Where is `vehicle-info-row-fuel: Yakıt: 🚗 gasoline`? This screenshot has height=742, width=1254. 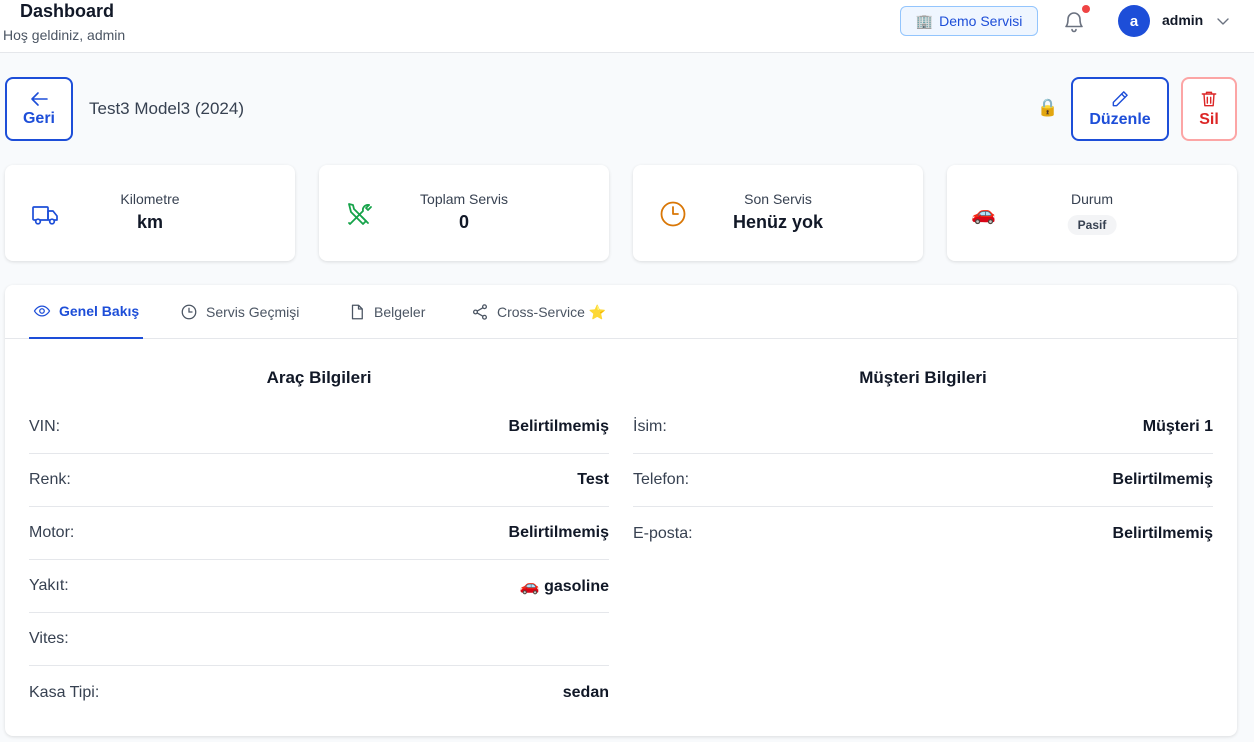
vehicle-info-row-fuel: Yakıt: 🚗 gasoline is located at coordinates (319, 586).